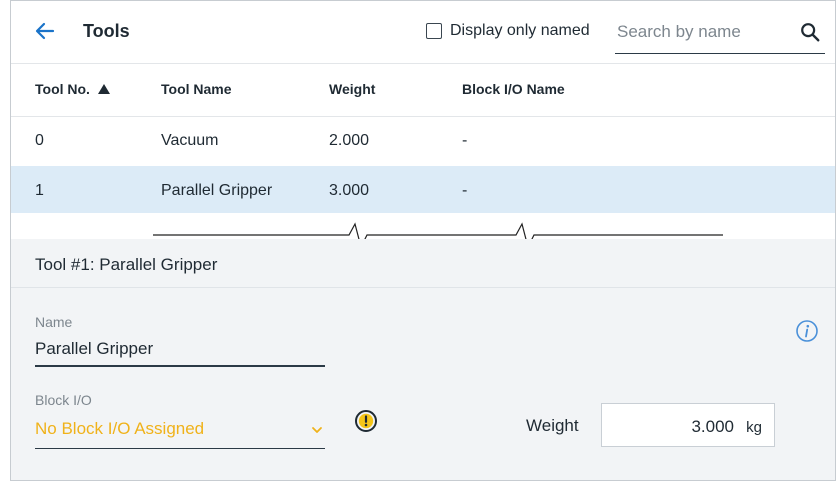 This screenshot has height=483, width=838. Describe the element at coordinates (94, 349) in the screenshot. I see `name-field: Parallel Gripper` at that location.